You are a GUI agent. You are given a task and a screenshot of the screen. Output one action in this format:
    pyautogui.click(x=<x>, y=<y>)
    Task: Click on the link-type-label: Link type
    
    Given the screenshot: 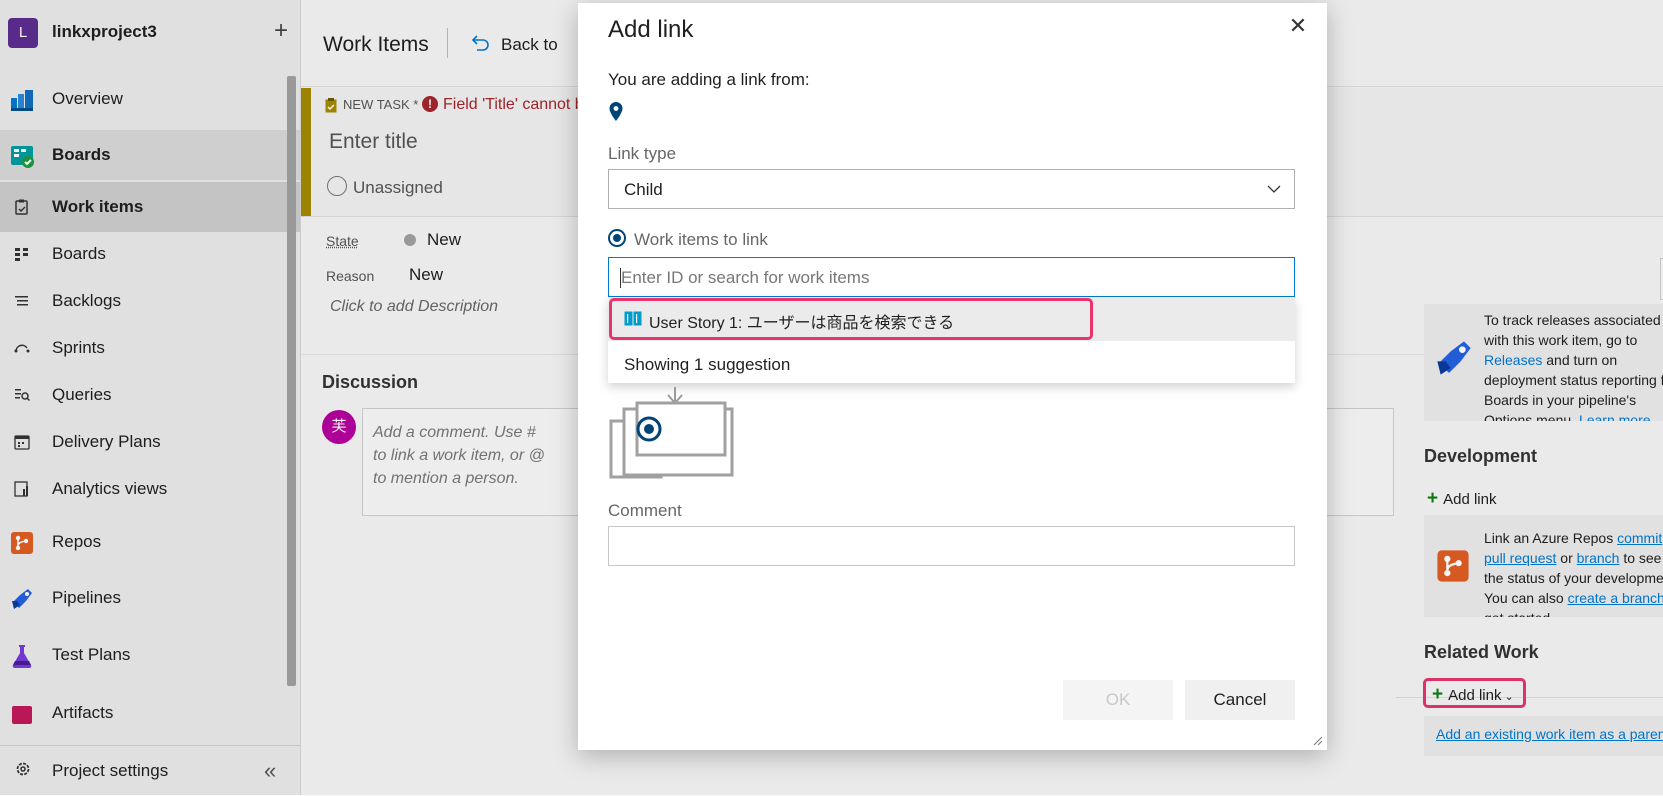 What is the action you would take?
    pyautogui.click(x=642, y=153)
    